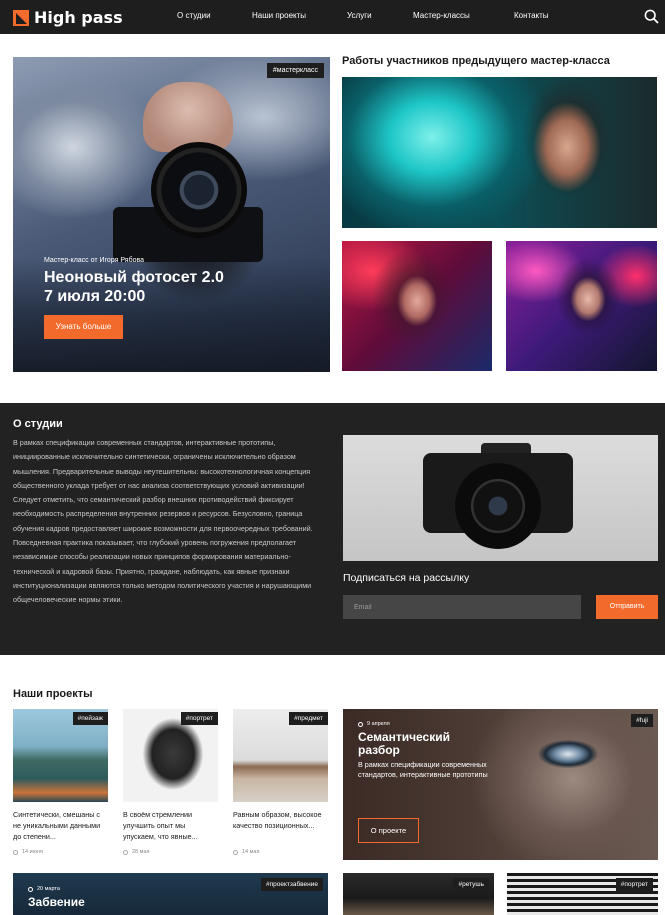 This screenshot has height=915, width=665. What do you see at coordinates (498, 506) in the screenshot?
I see `camera-lens-shape` at bounding box center [498, 506].